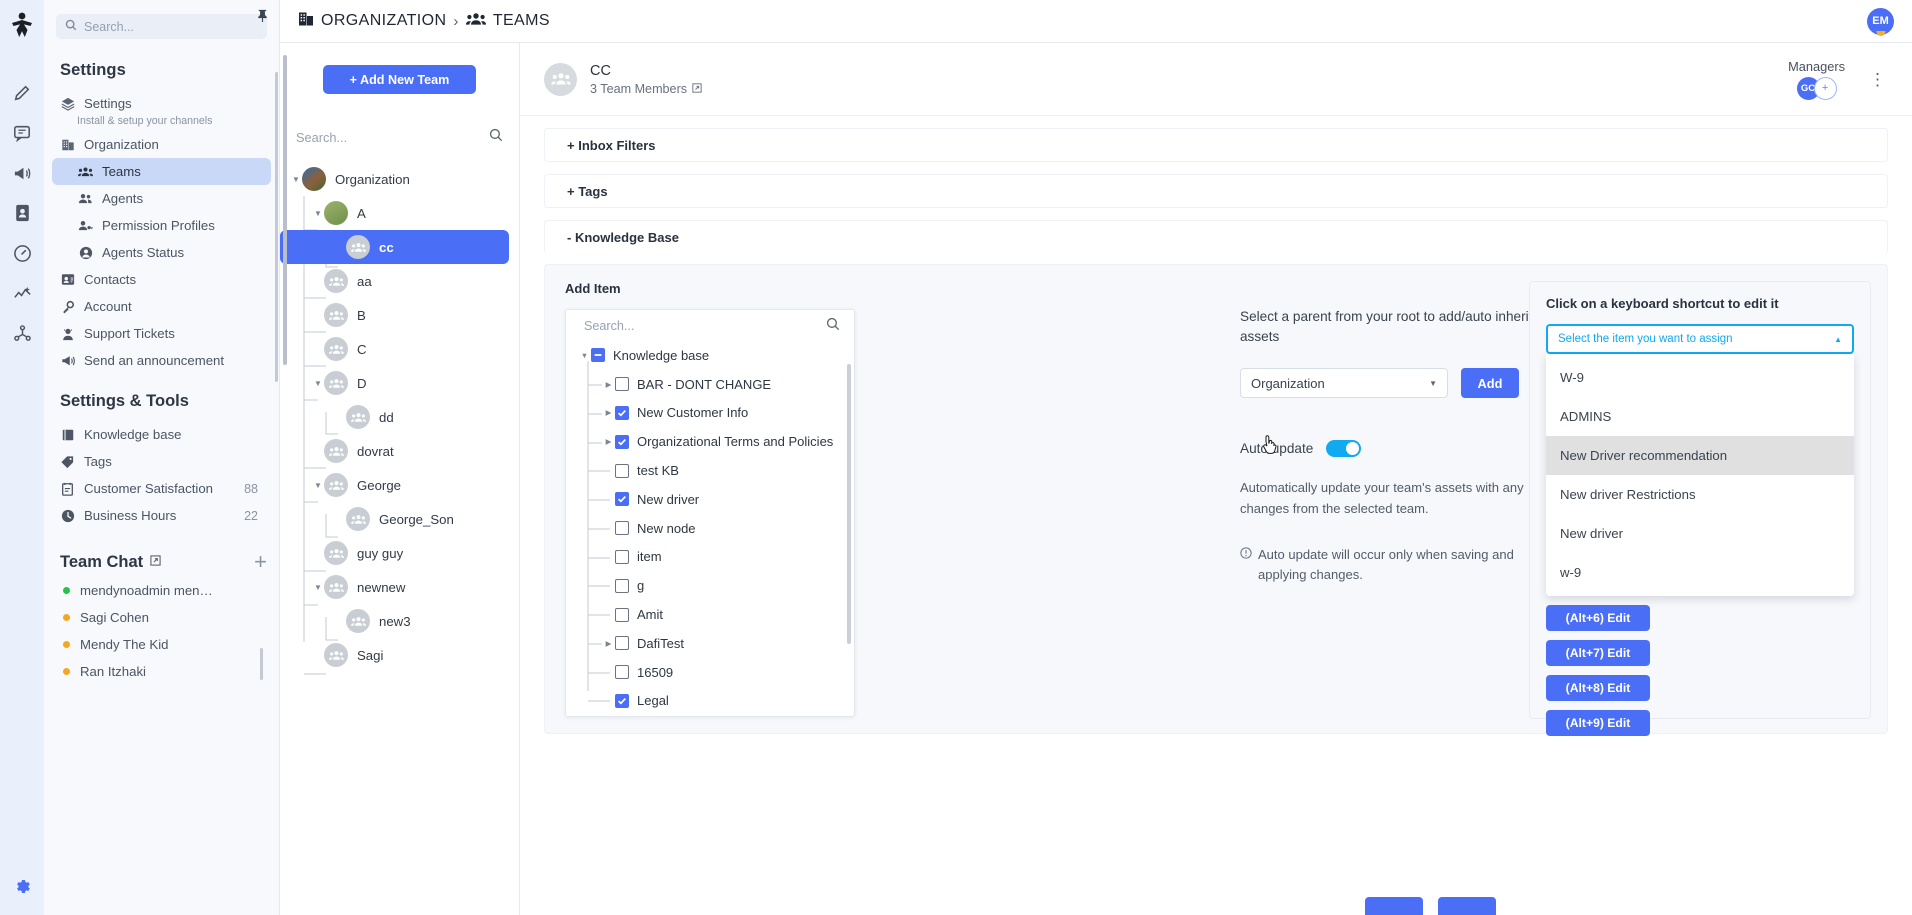  I want to click on kb-node-new-node: New node, so click(714, 528).